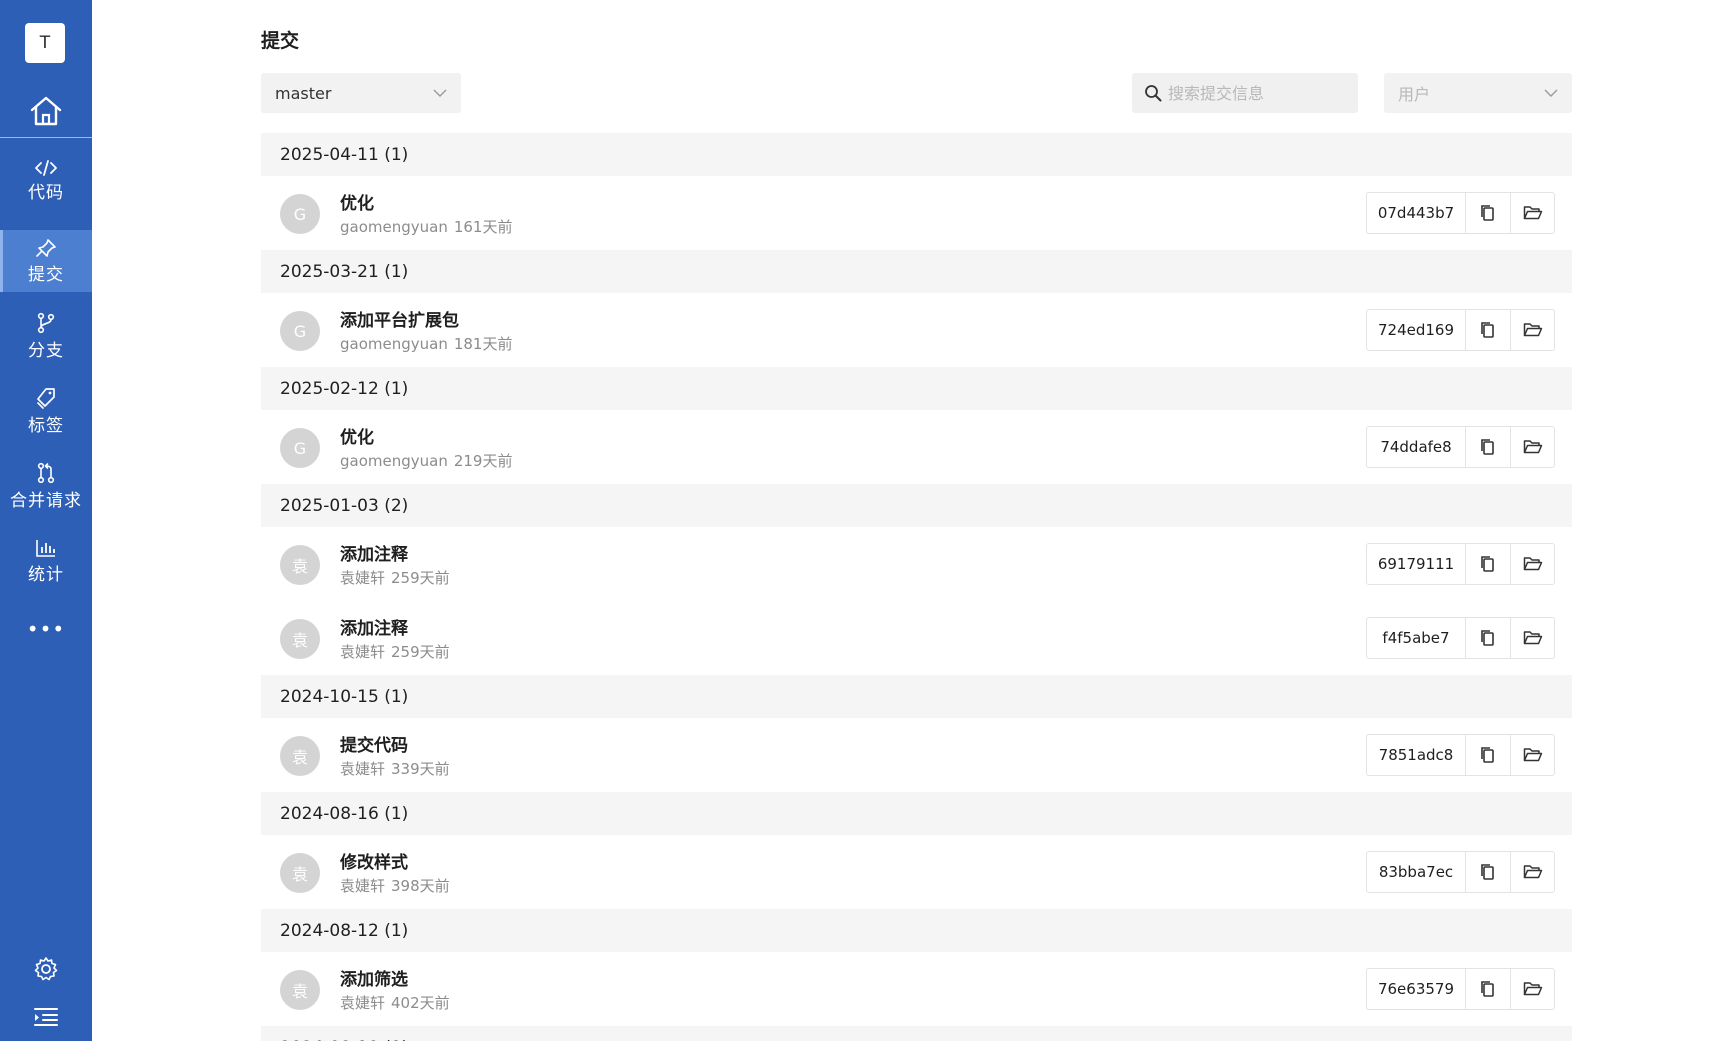 The height and width of the screenshot is (1041, 1730). What do you see at coordinates (1416, 638) in the screenshot?
I see `commit-hash-button: f4f5abe7` at bounding box center [1416, 638].